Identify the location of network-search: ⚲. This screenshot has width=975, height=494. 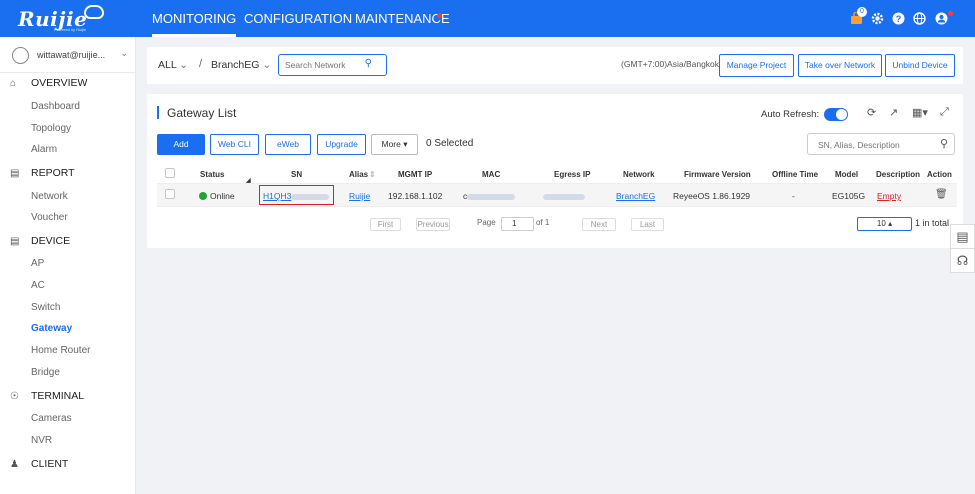
(332, 65).